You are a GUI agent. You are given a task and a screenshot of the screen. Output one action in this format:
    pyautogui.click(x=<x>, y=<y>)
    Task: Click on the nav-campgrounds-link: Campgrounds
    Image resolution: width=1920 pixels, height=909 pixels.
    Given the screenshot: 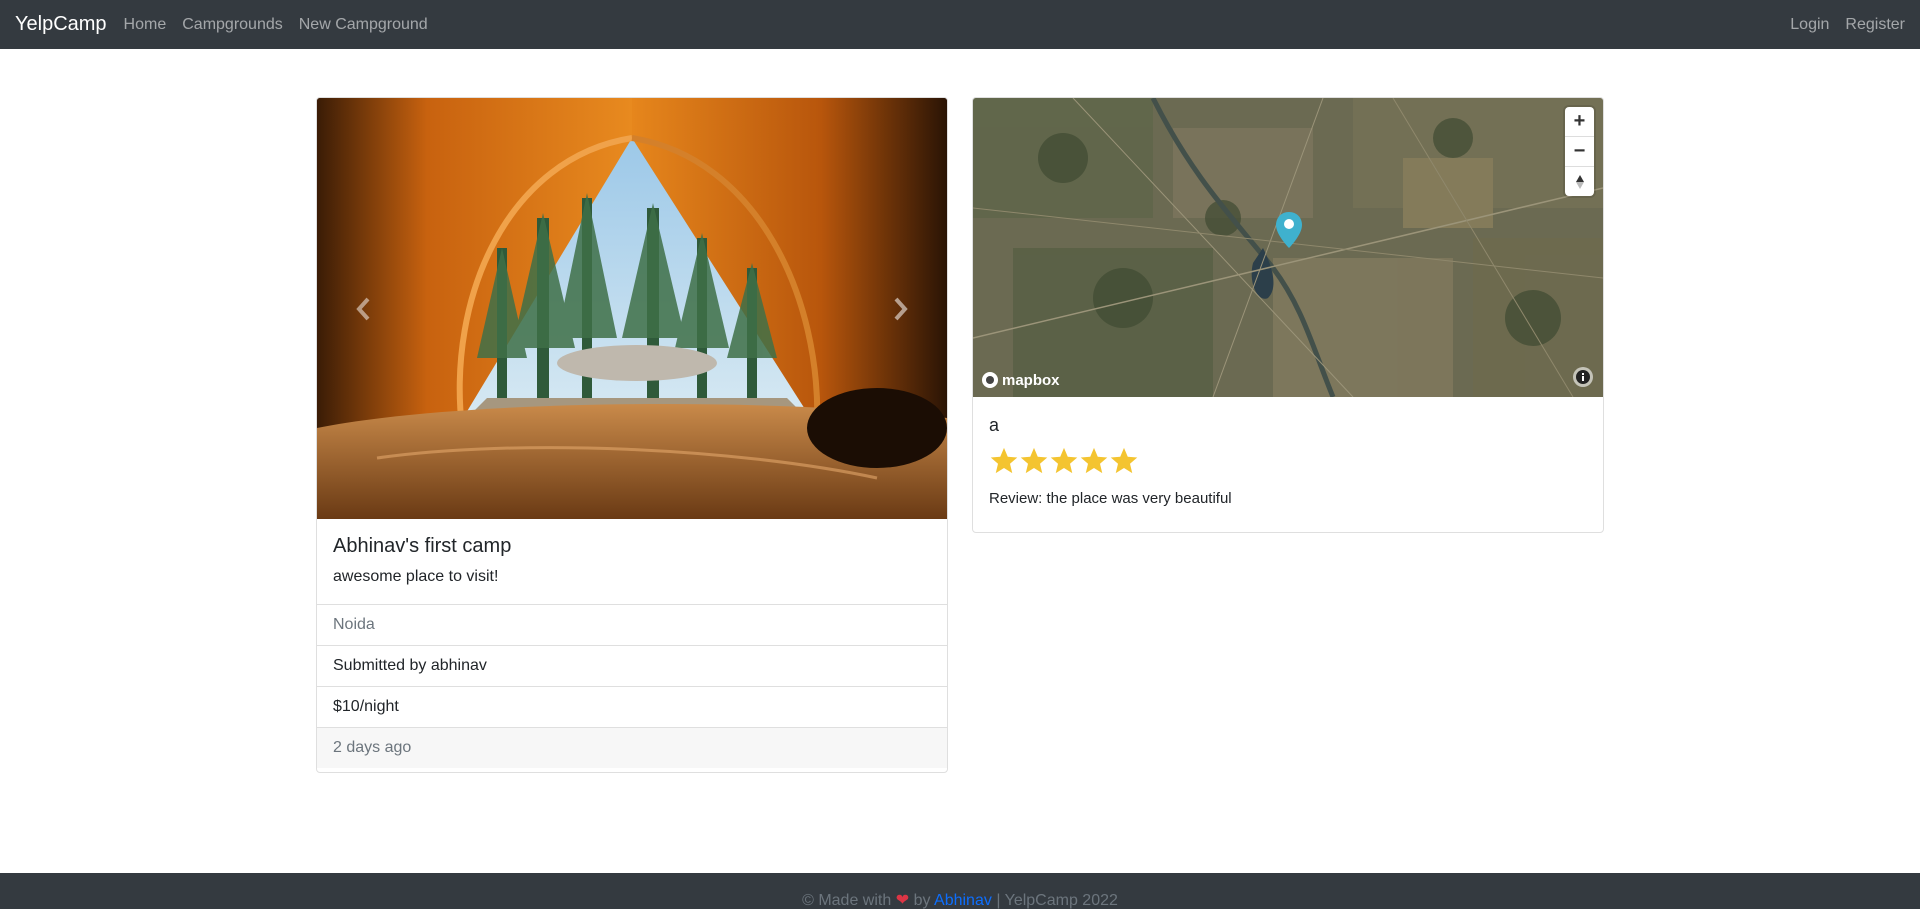 What is the action you would take?
    pyautogui.click(x=232, y=25)
    